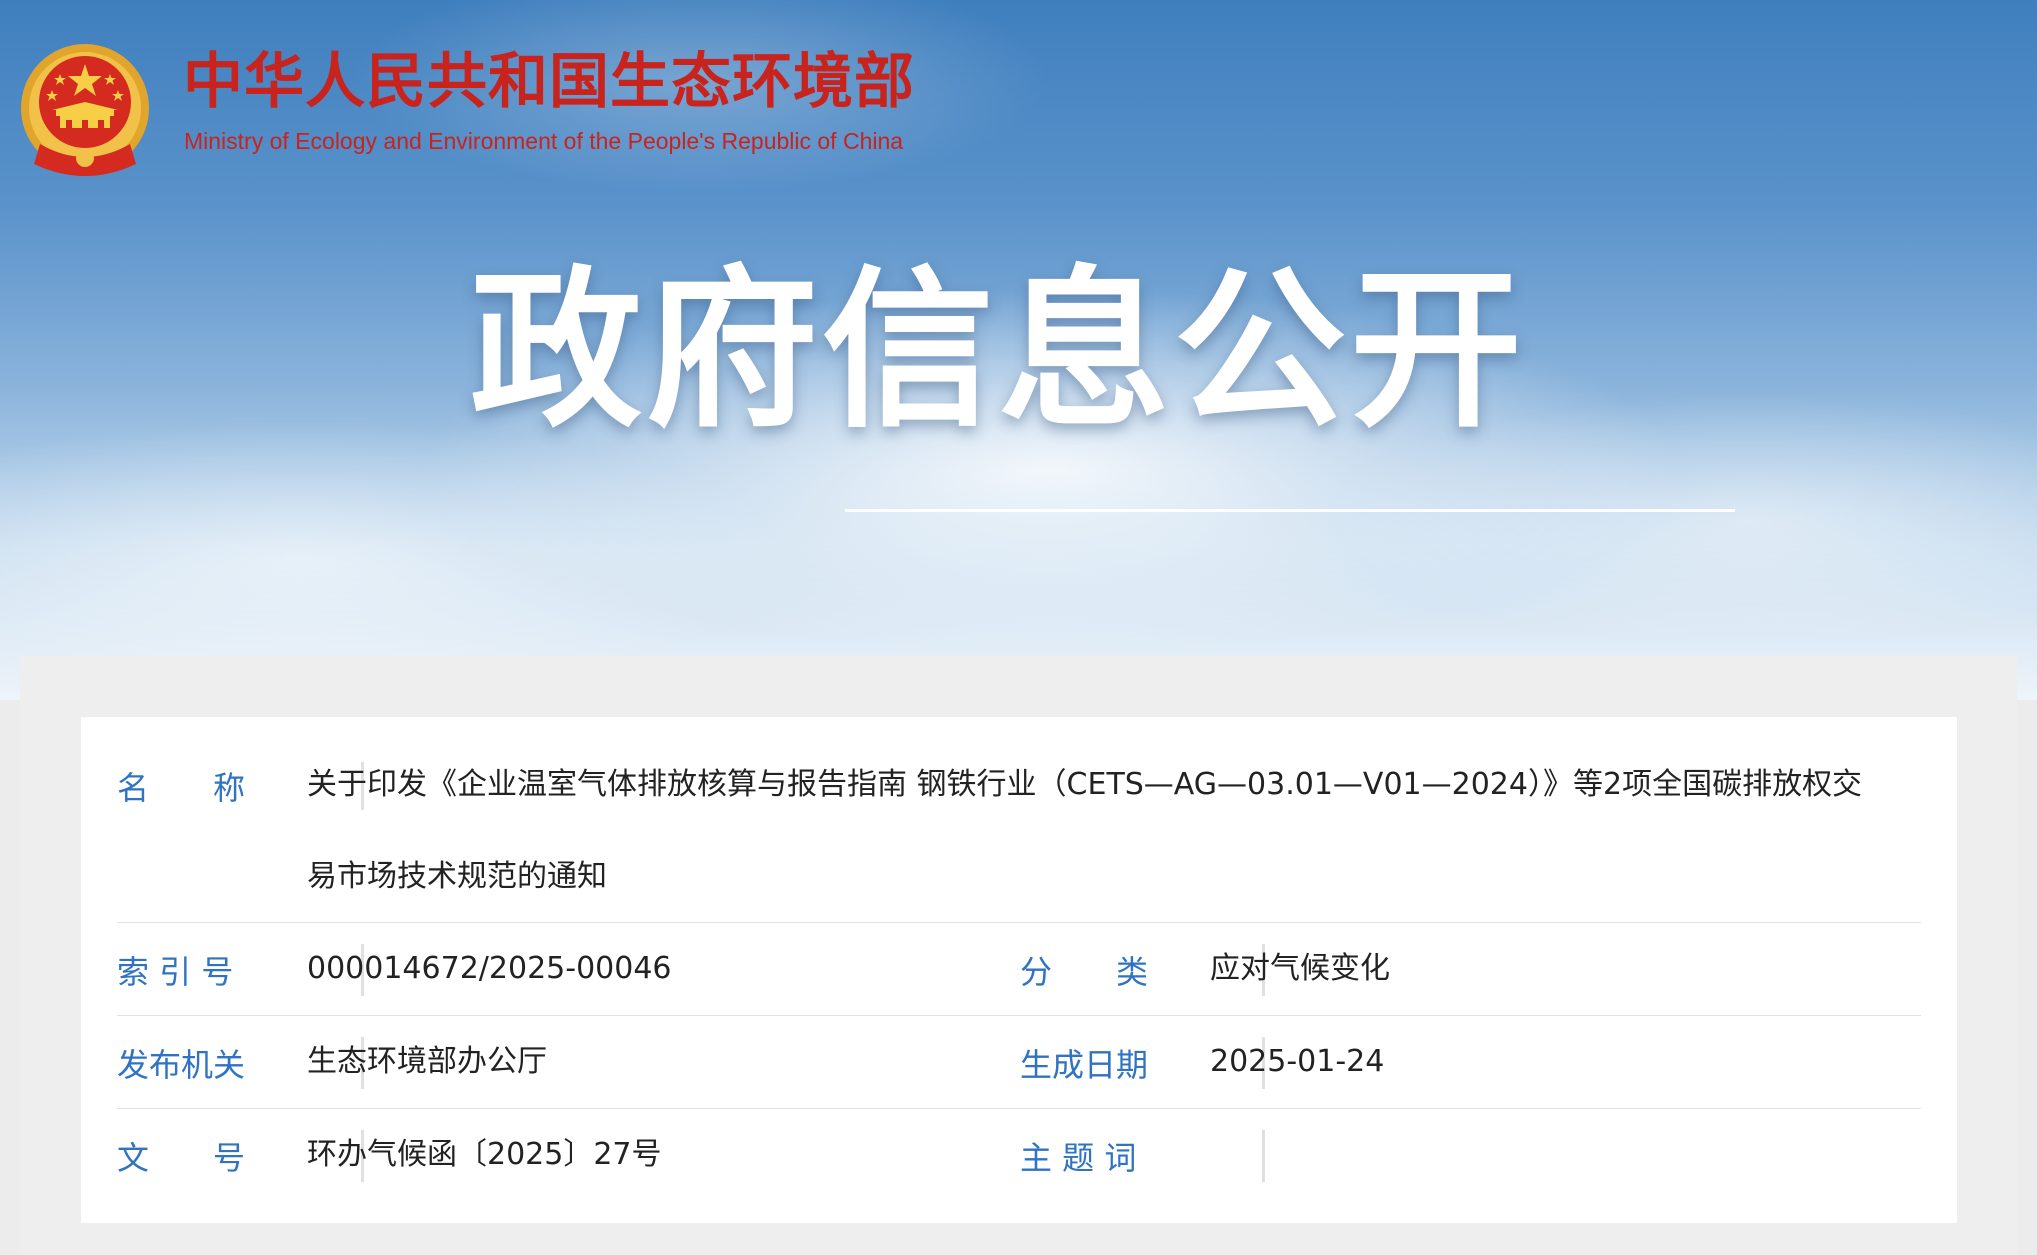  What do you see at coordinates (1019, 1062) in the screenshot?
I see `info-row-publisher: 发布机关 生态环境部办公厅 生成日期 2025-01-24` at bounding box center [1019, 1062].